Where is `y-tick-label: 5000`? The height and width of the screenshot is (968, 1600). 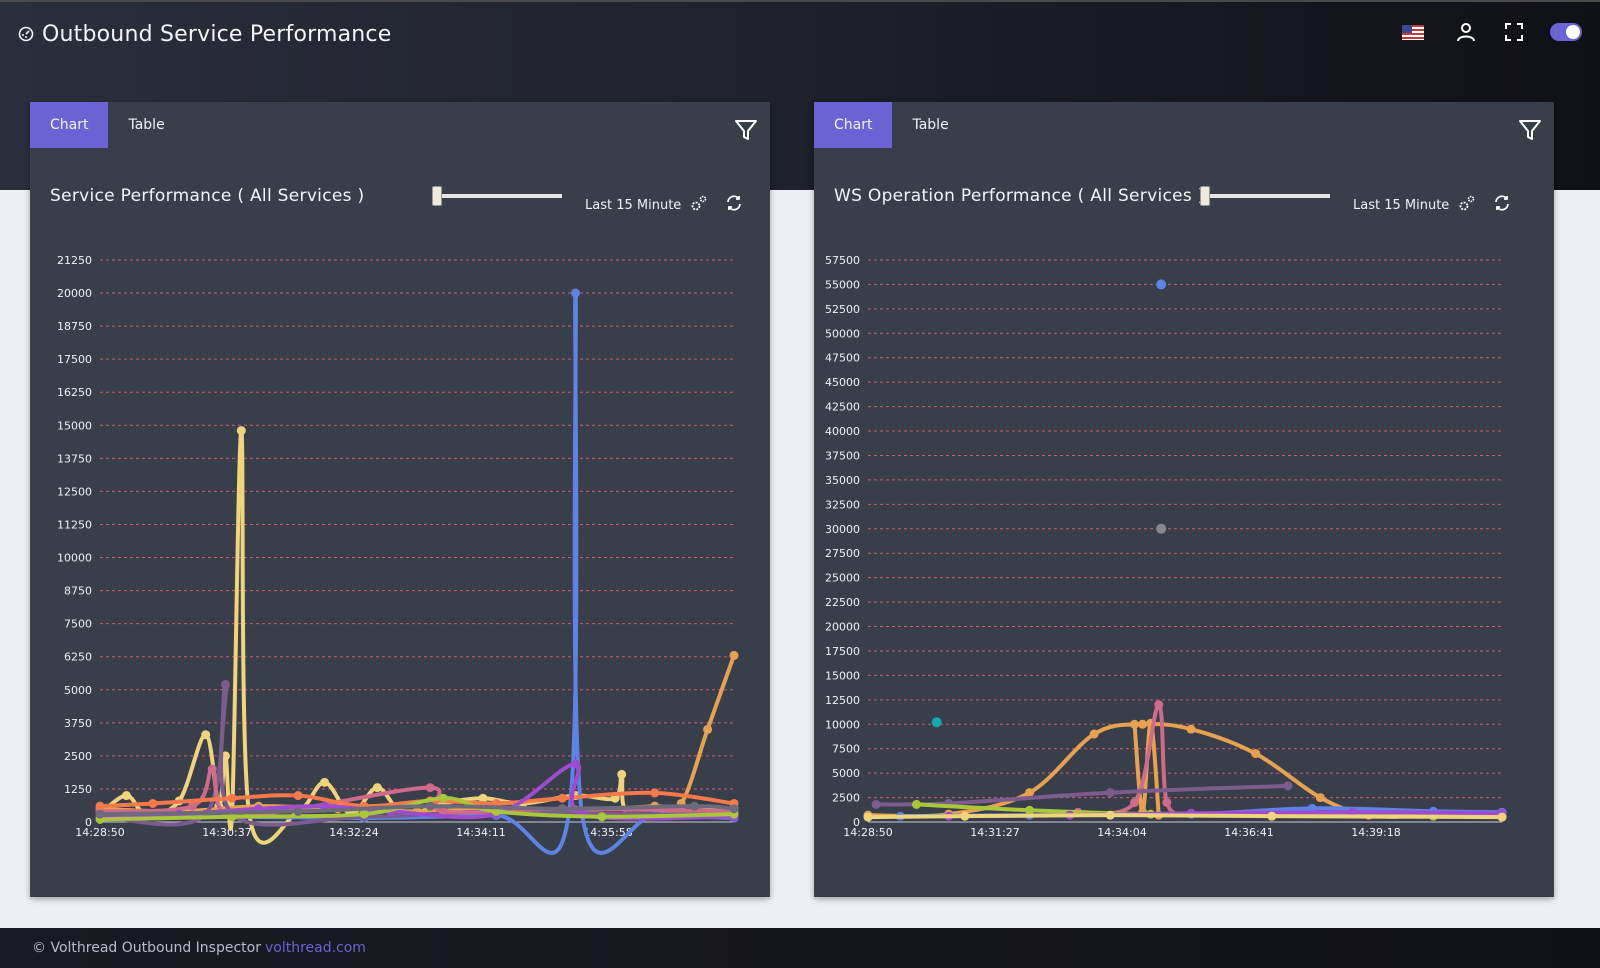 y-tick-label: 5000 is located at coordinates (846, 773).